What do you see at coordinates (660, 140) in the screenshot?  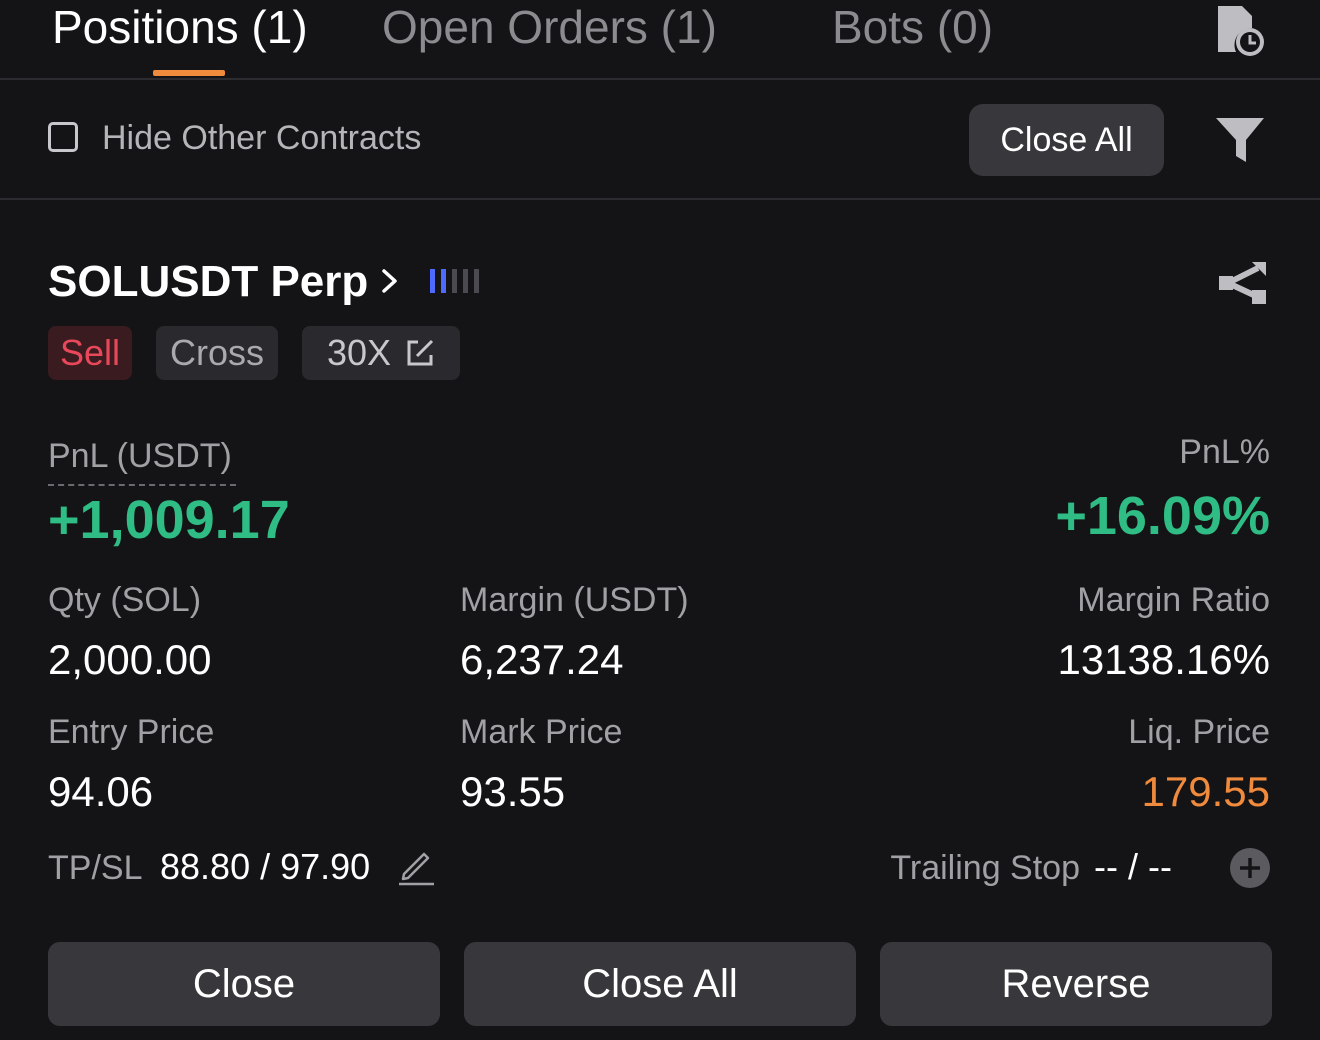 I see `filter-bar: Hide Other Contracts Close All` at bounding box center [660, 140].